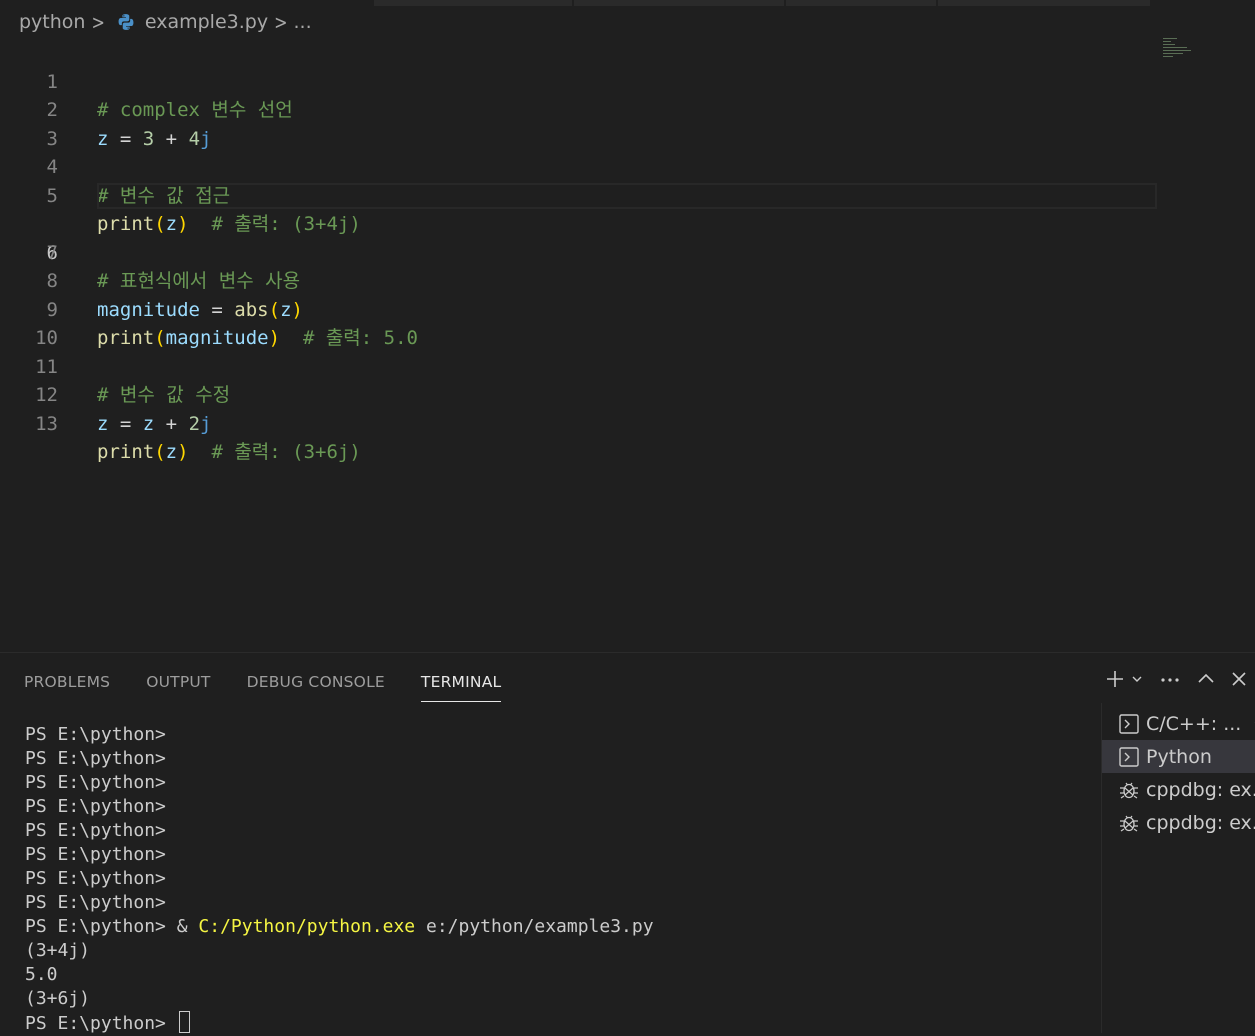 The height and width of the screenshot is (1036, 1255). Describe the element at coordinates (1239, 679) in the screenshot. I see `close-icon` at that location.